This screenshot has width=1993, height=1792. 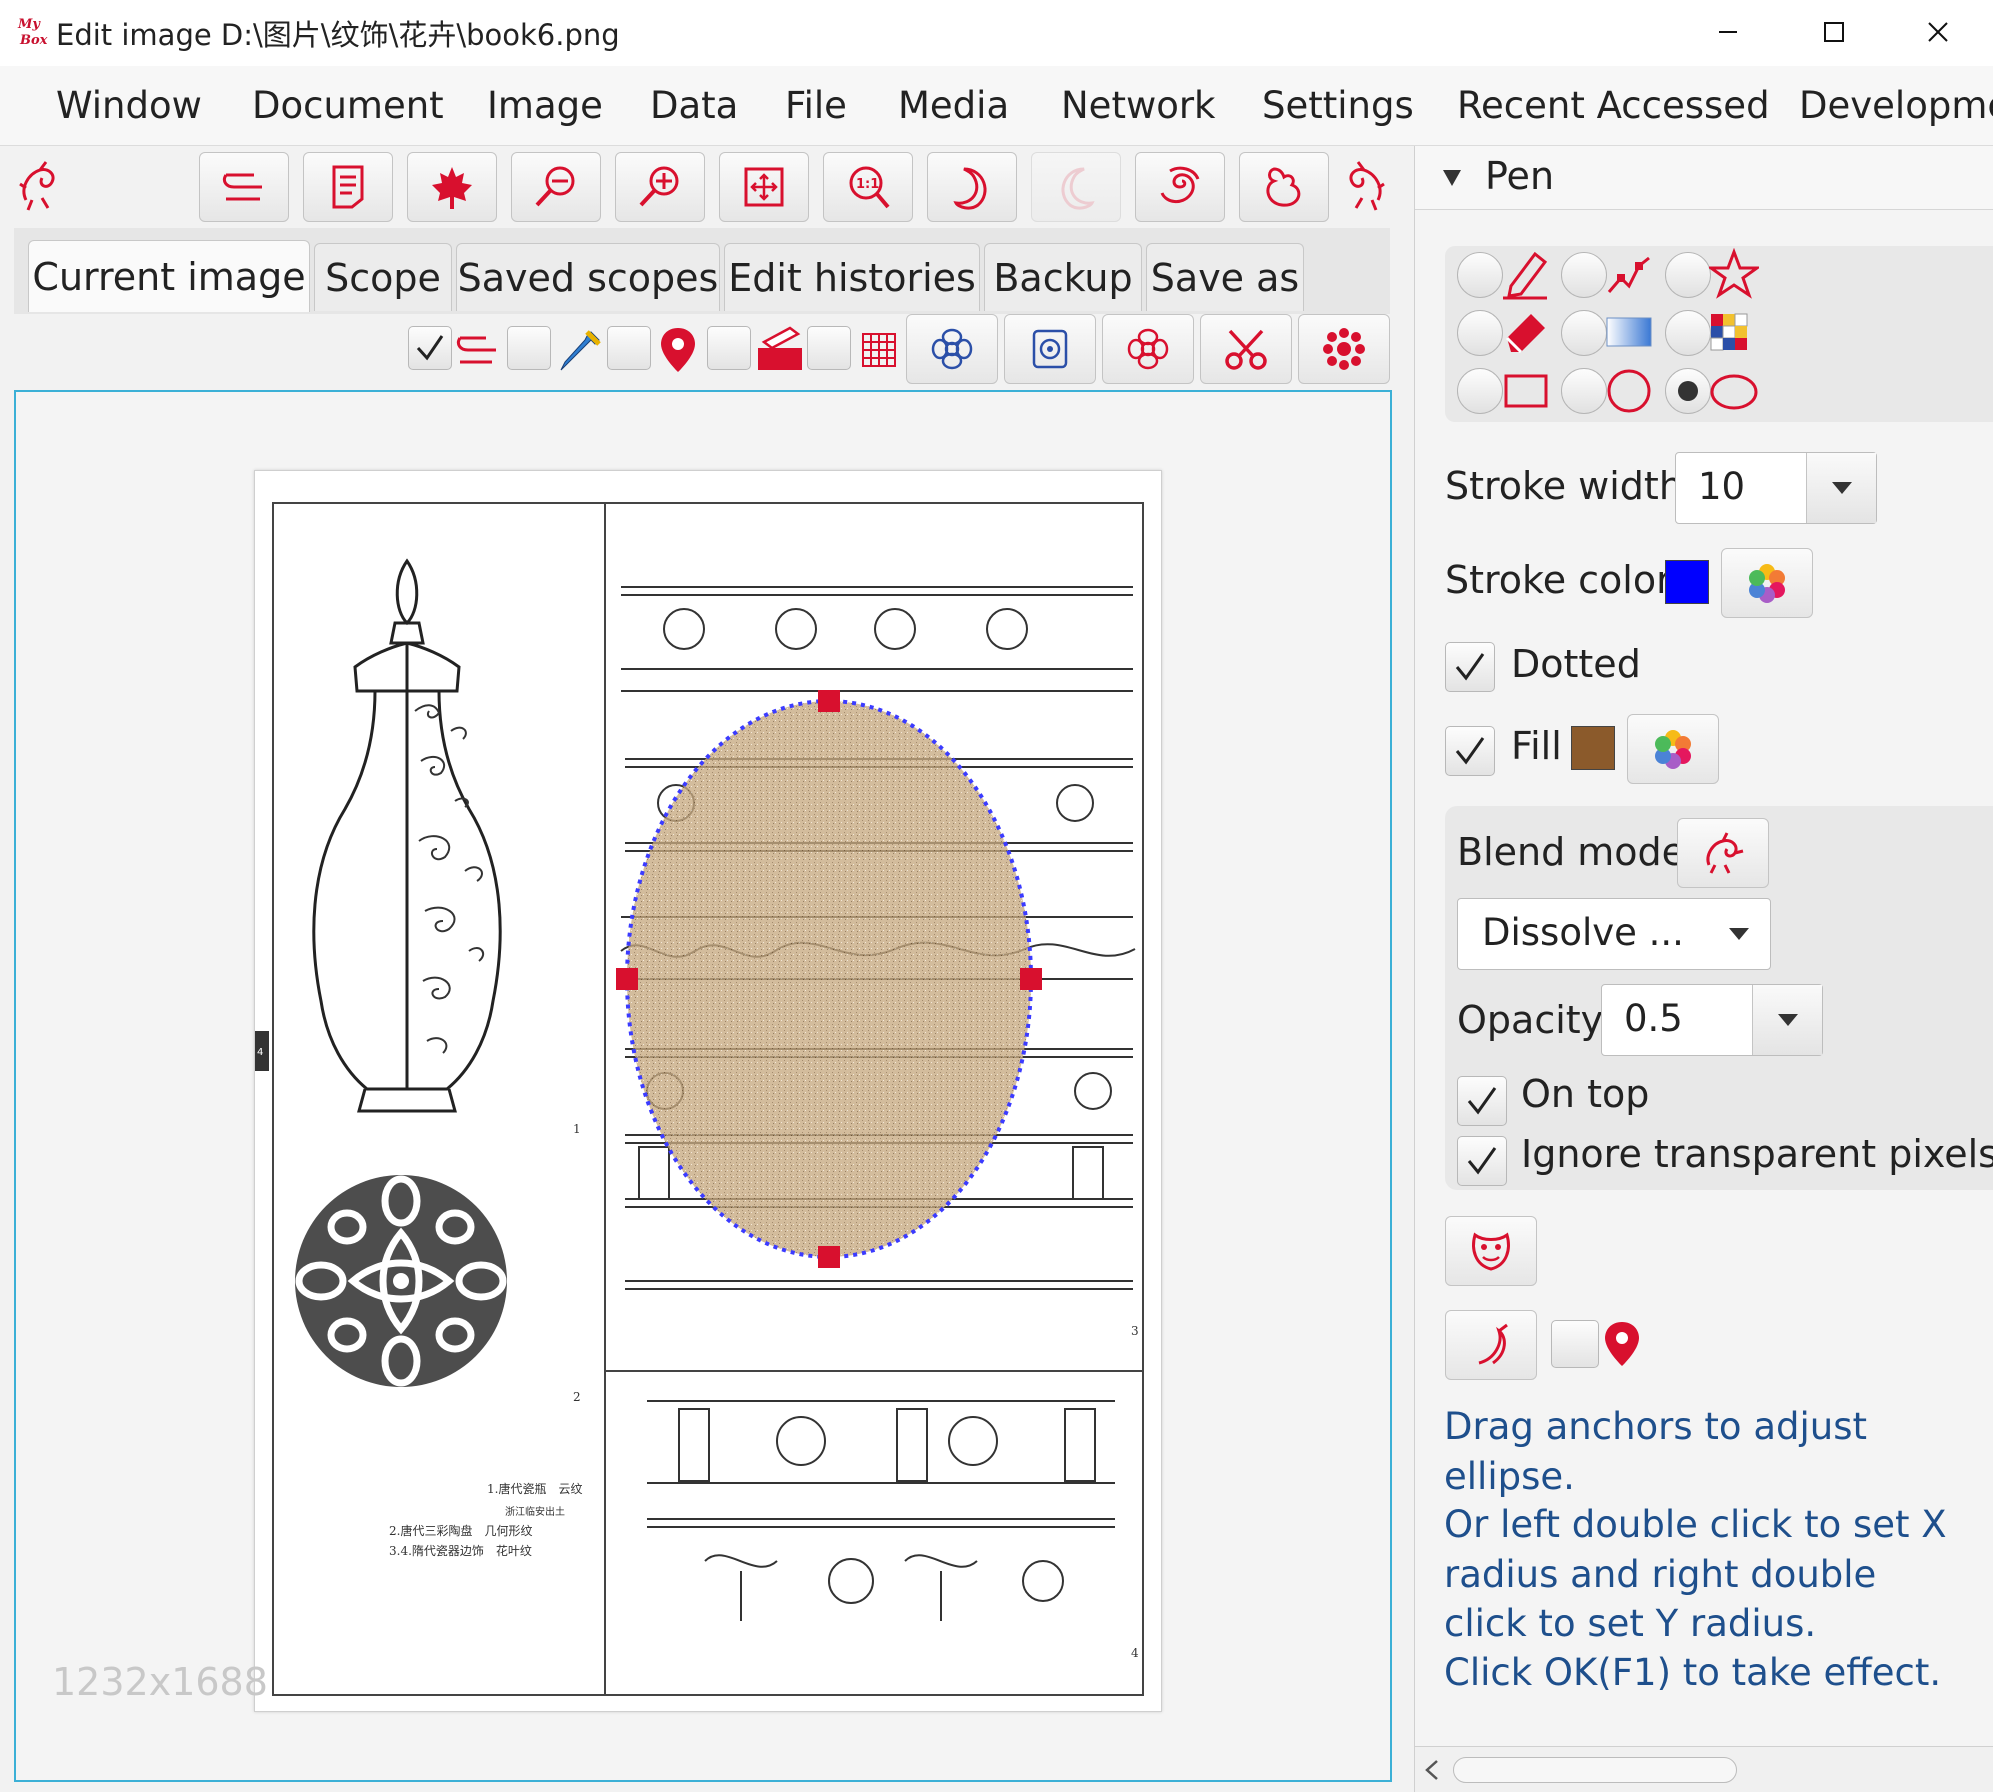 What do you see at coordinates (460, 1550) in the screenshot?
I see `caption-line-4: 3.4.隋代瓷器边饰 花叶纹` at bounding box center [460, 1550].